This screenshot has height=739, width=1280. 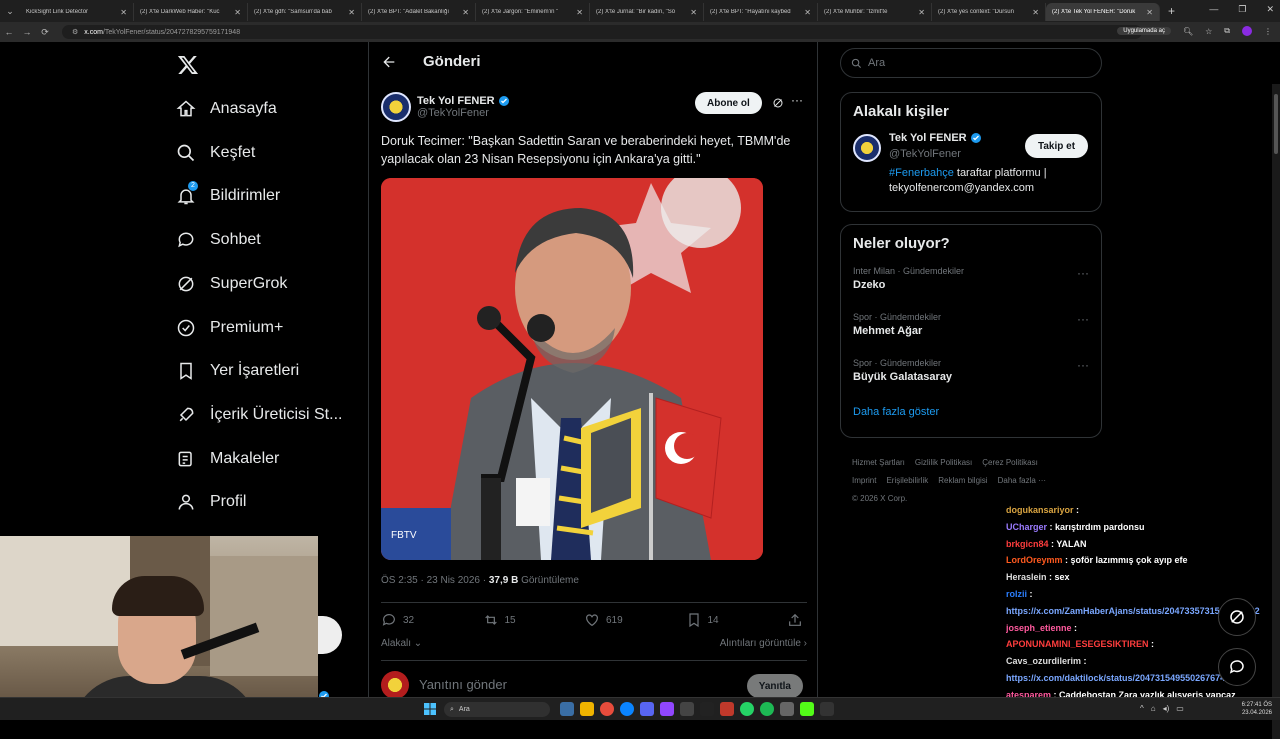 What do you see at coordinates (1039, 628) in the screenshot?
I see `chat-username: joseph_etienne` at bounding box center [1039, 628].